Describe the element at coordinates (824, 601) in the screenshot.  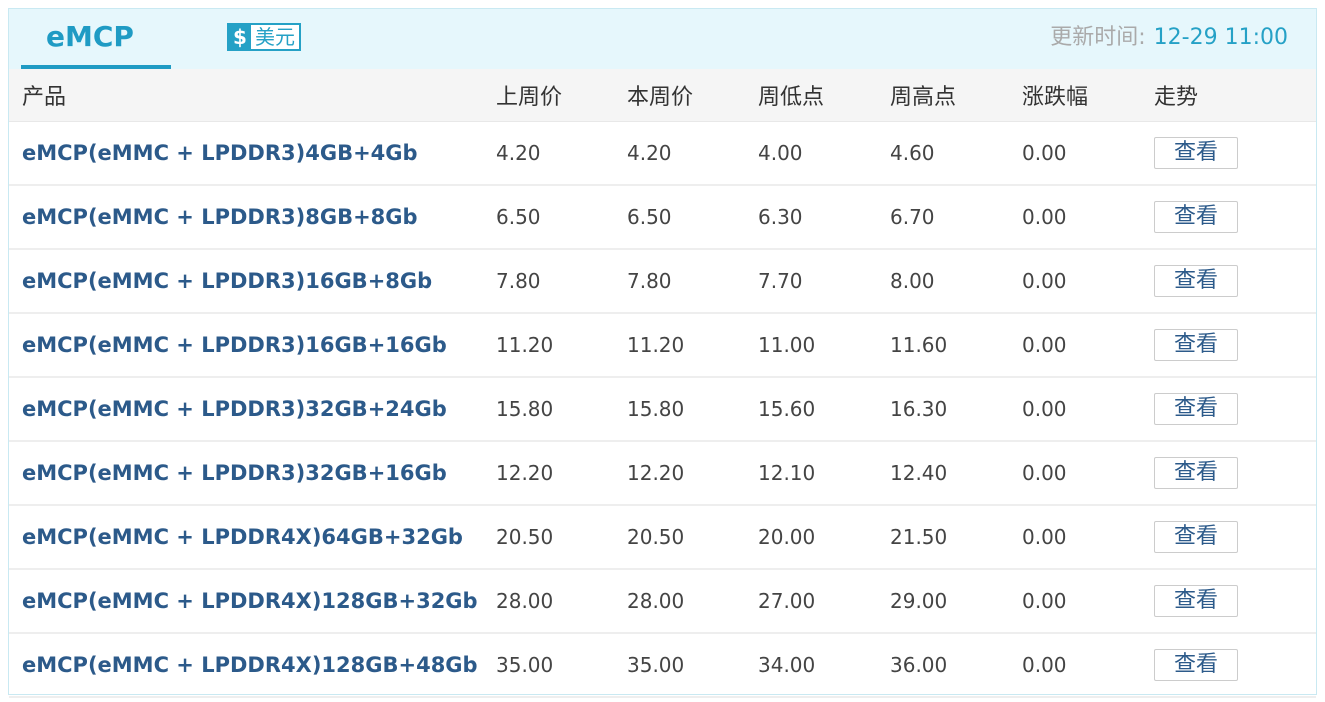
I see `week-low: 27.00` at that location.